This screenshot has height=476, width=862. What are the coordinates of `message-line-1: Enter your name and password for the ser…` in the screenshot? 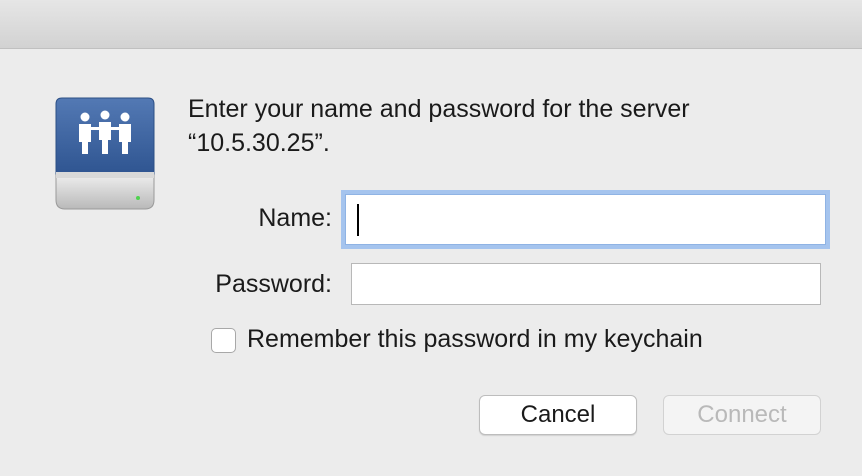 It's located at (439, 109).